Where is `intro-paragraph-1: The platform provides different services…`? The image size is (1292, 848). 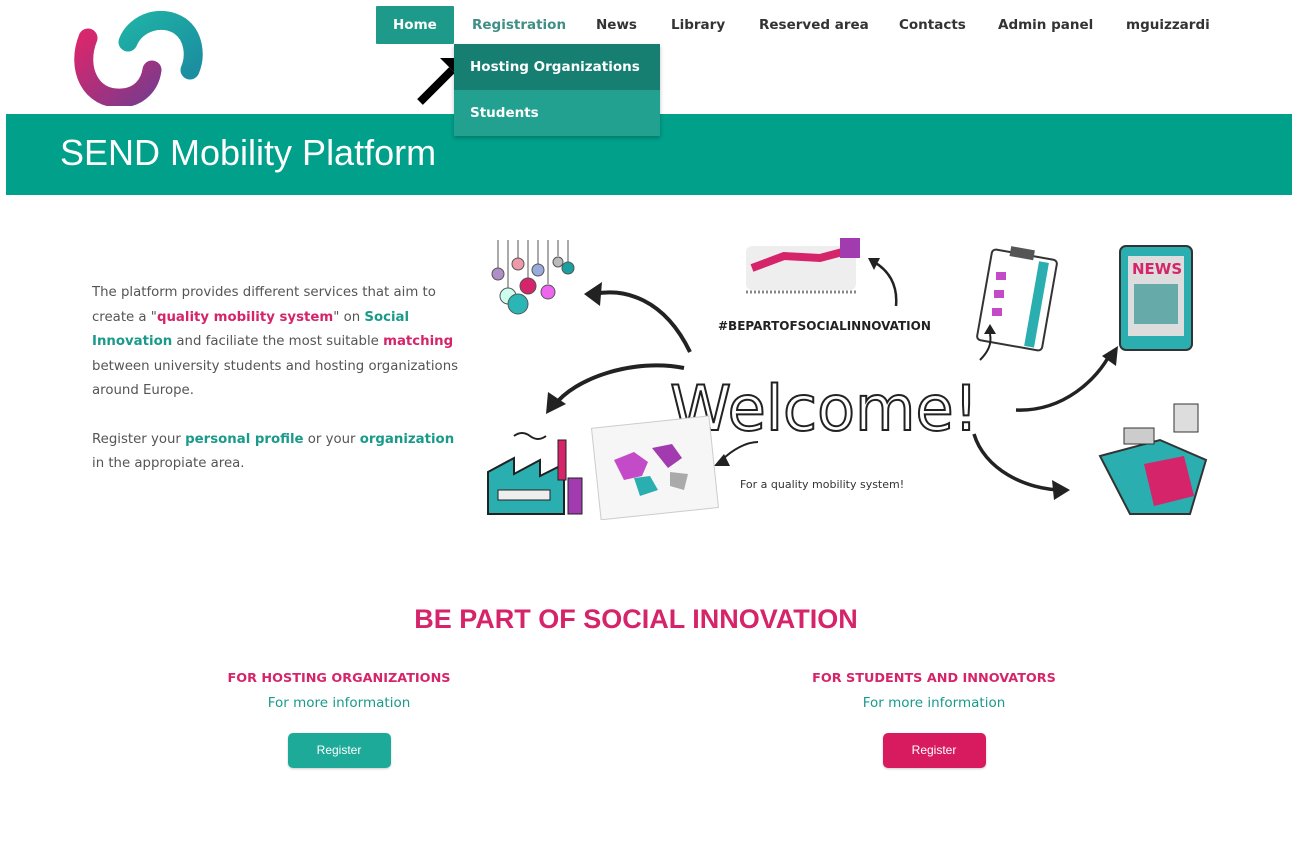
intro-paragraph-1: The platform provides different services… is located at coordinates (277, 342).